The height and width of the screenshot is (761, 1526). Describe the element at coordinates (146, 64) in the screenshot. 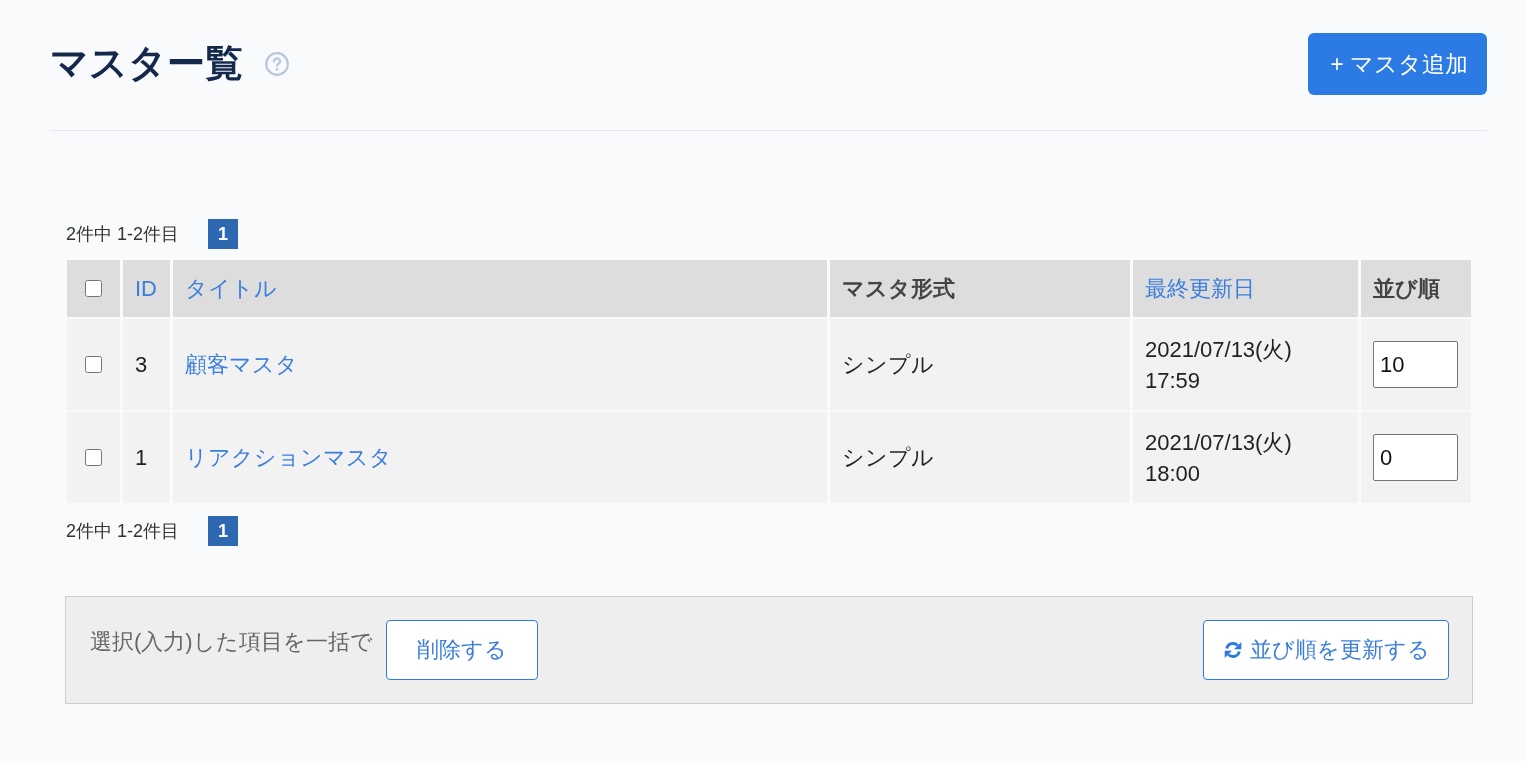

I see `page-title: マスター覧` at that location.